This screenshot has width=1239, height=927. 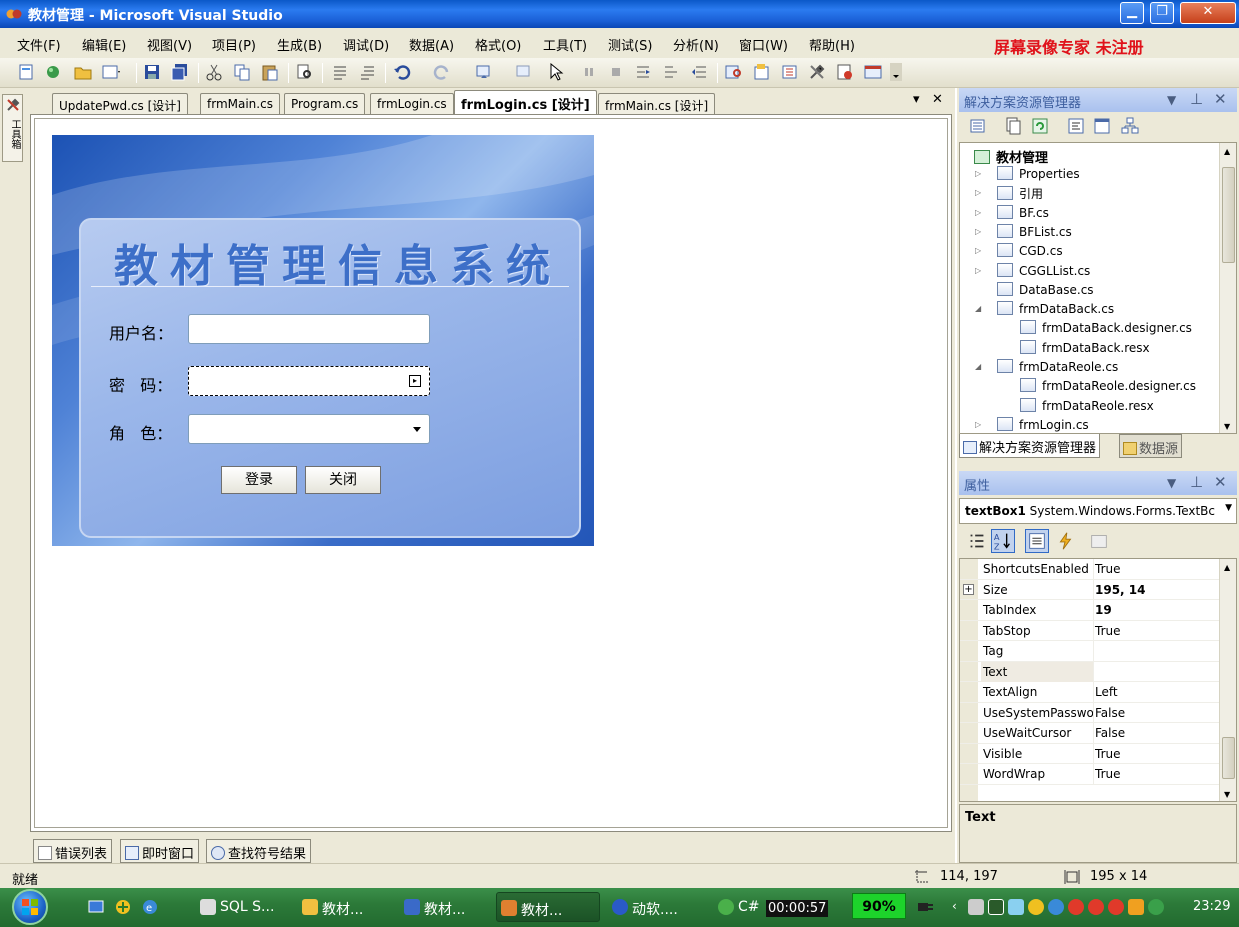 What do you see at coordinates (1036, 907) in the screenshot?
I see `tray-moon-icon` at bounding box center [1036, 907].